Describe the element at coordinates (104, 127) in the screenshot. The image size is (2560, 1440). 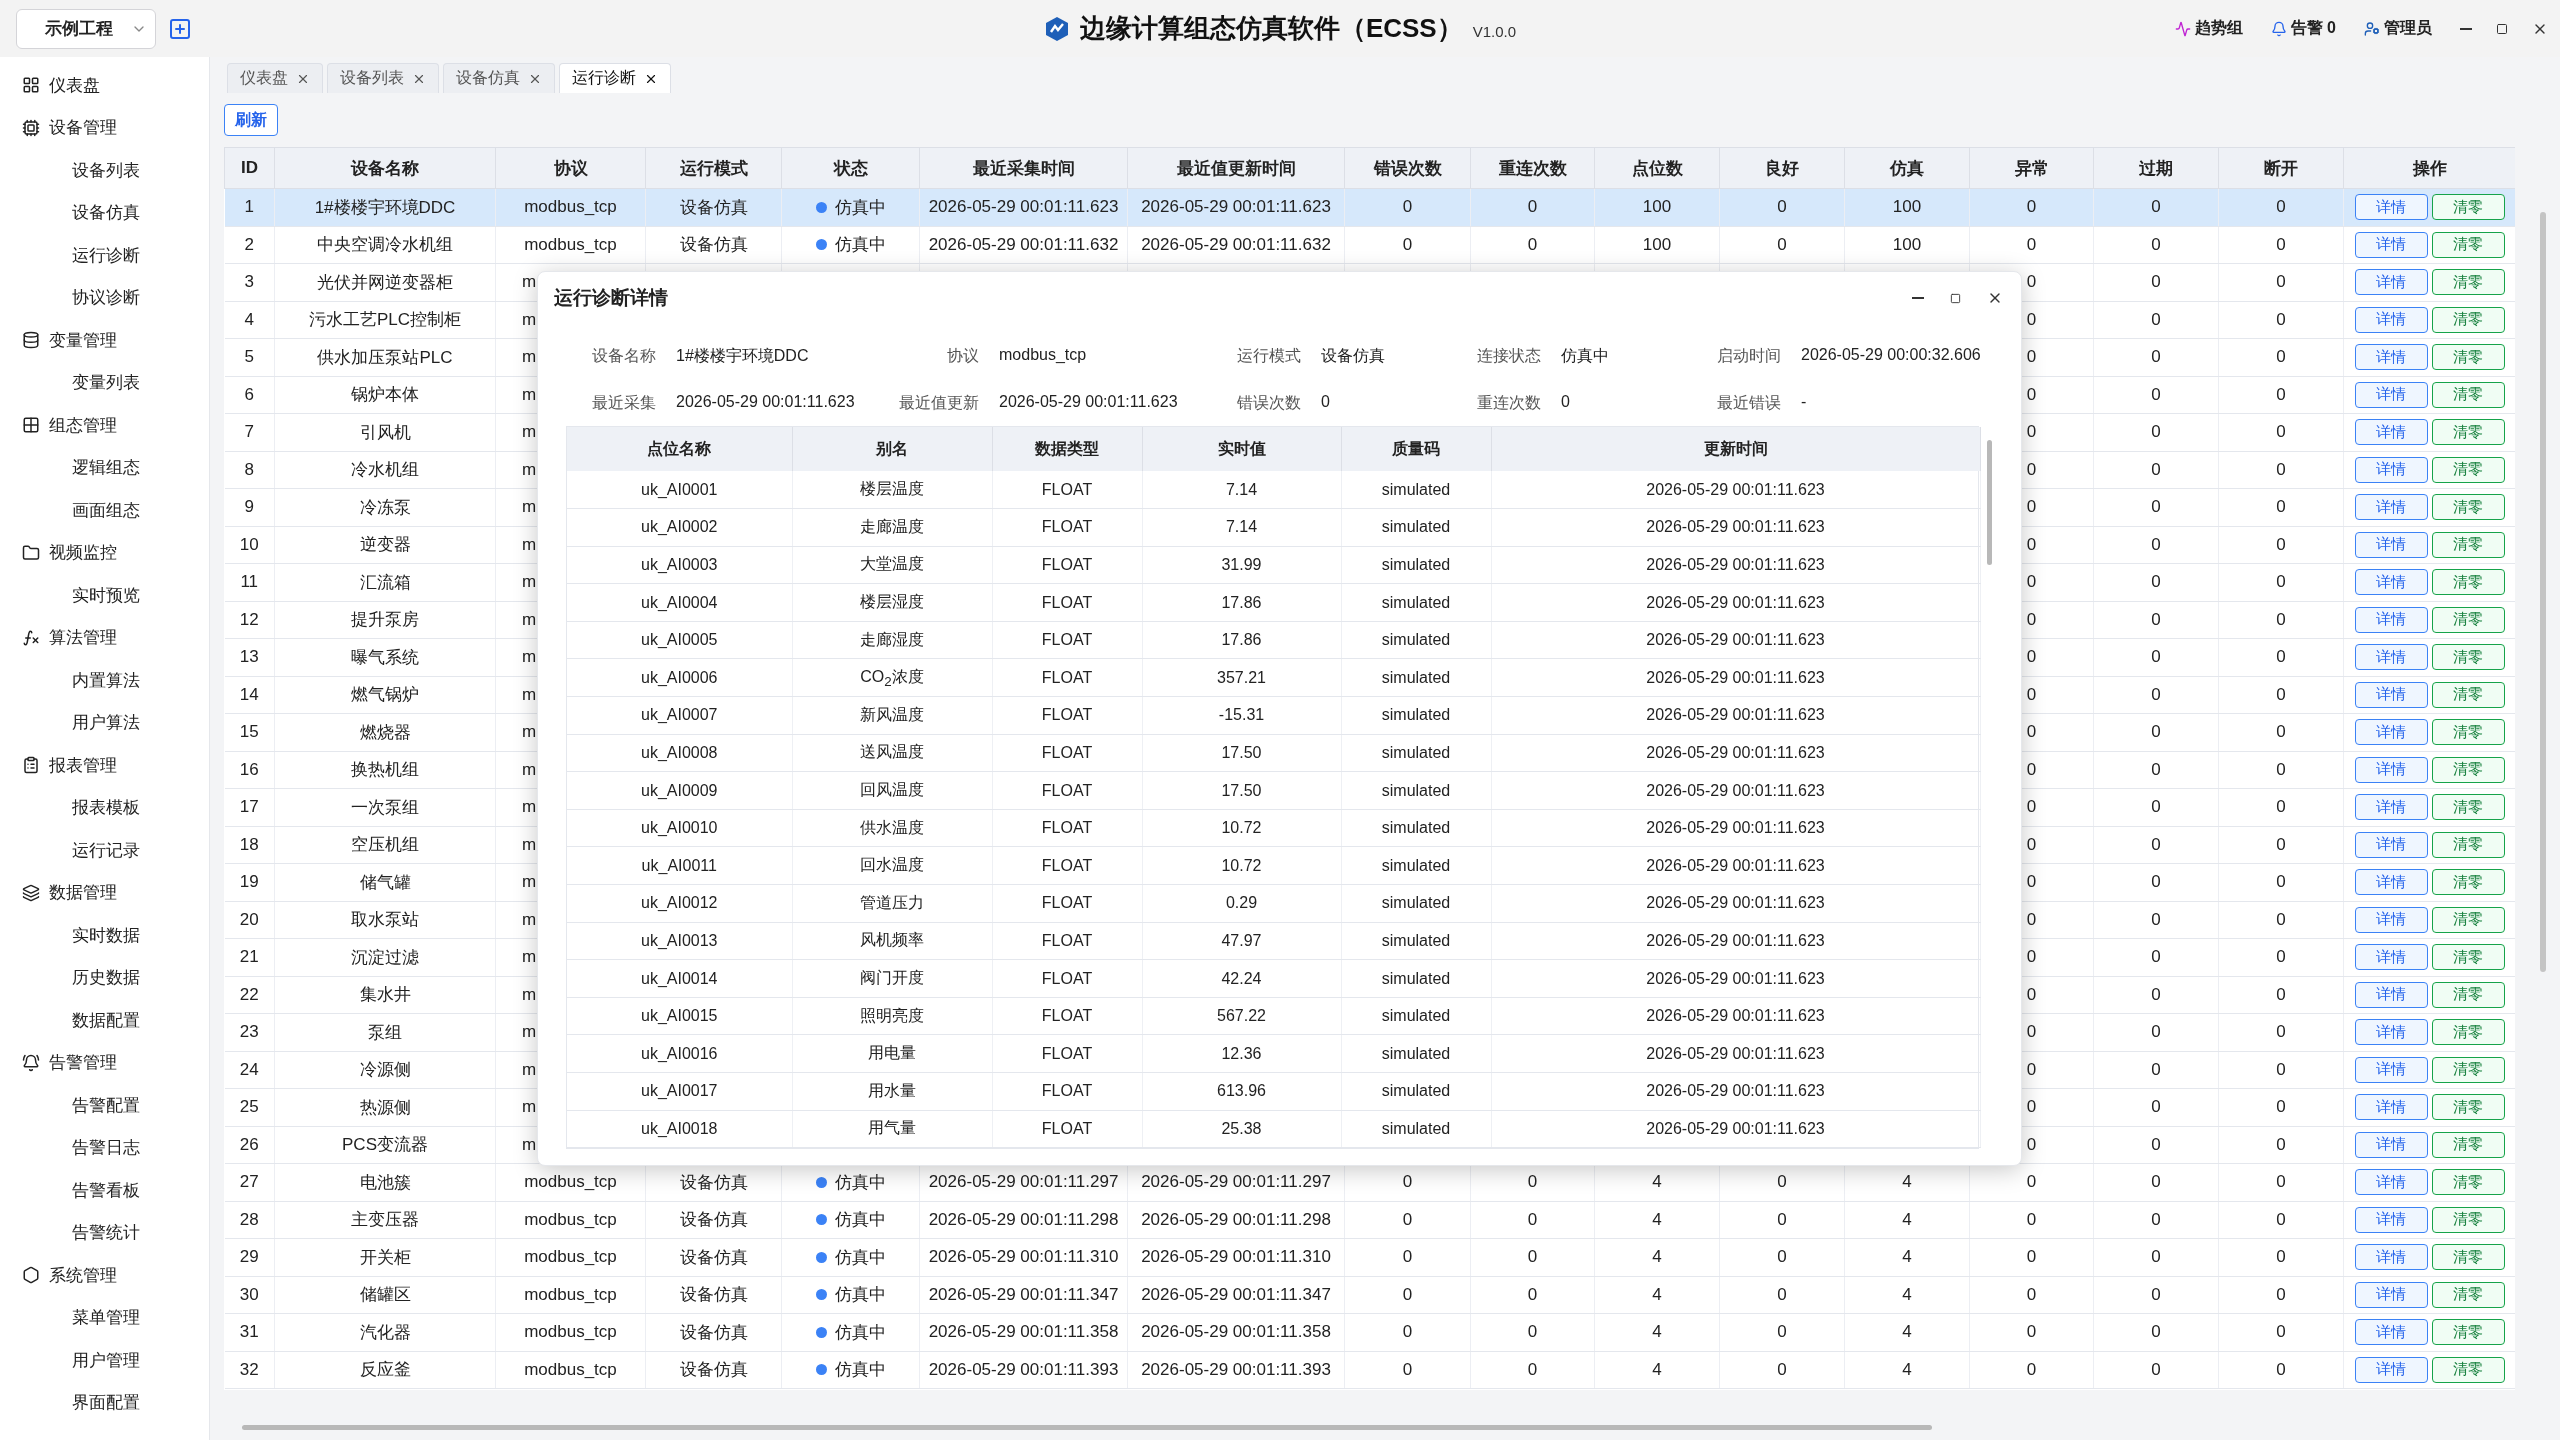
I see `sidebar-group: 设备管理` at that location.